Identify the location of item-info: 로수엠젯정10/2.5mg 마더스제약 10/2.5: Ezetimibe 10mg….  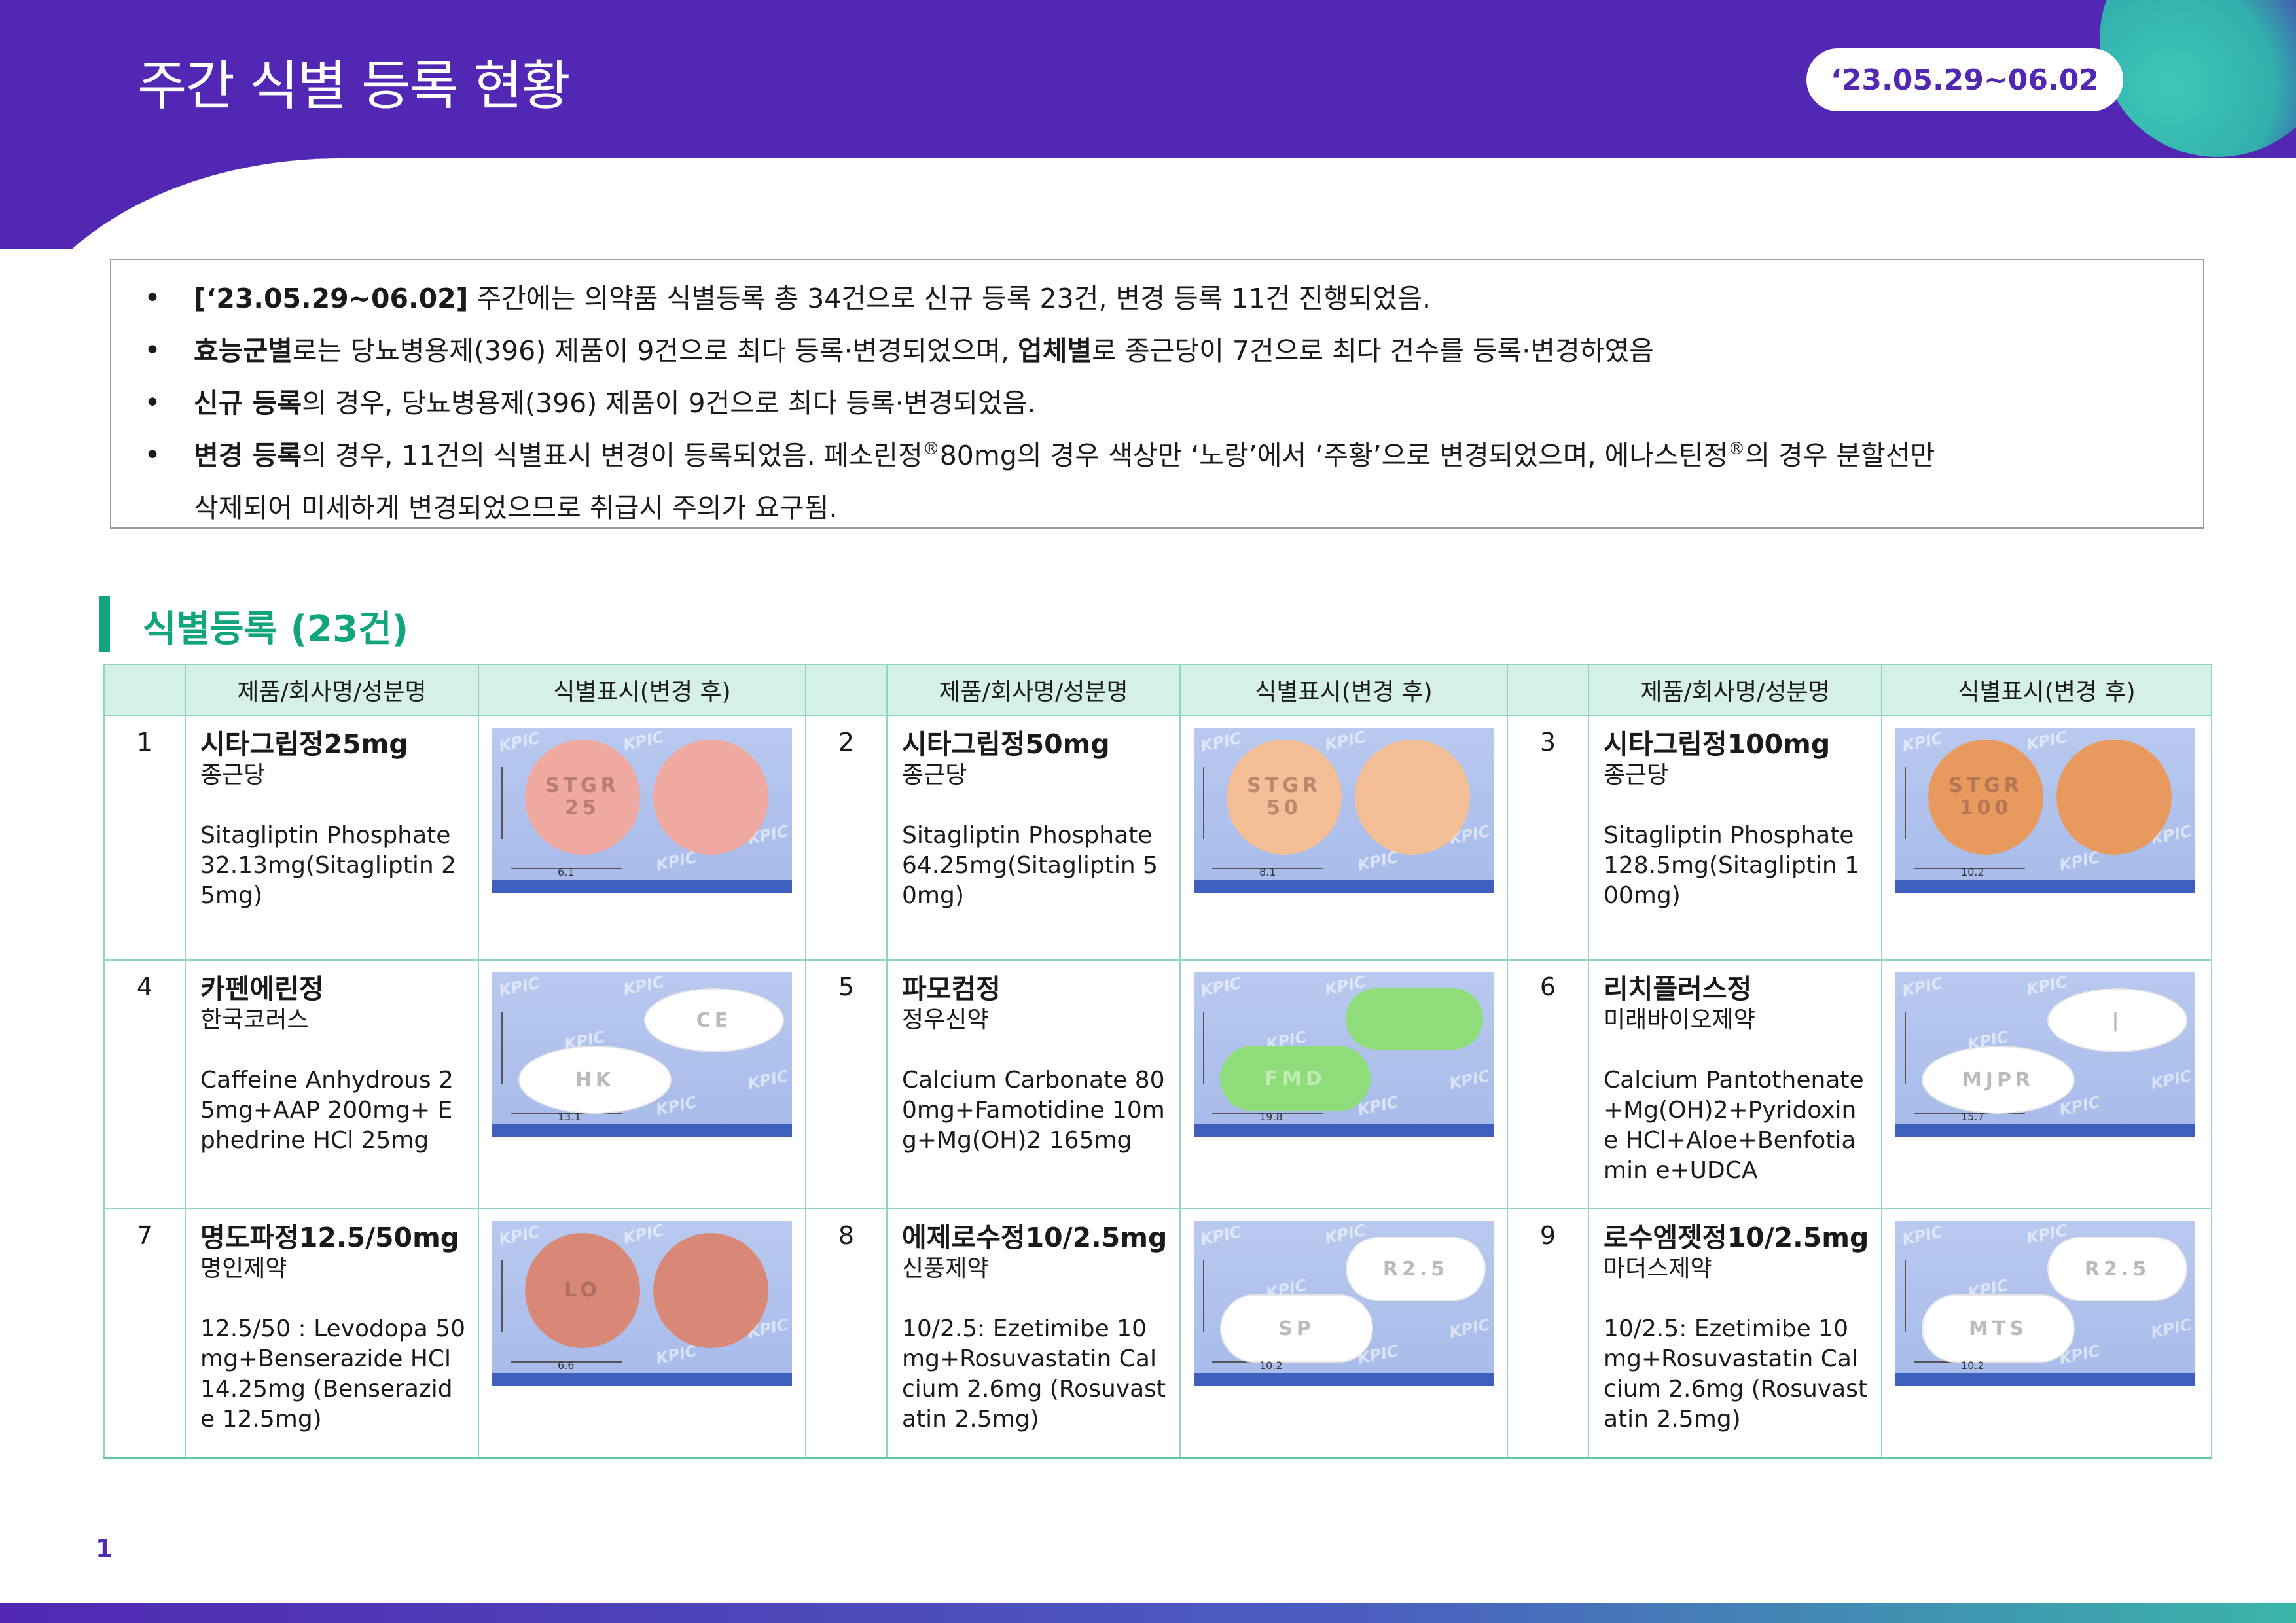
(1735, 1333).